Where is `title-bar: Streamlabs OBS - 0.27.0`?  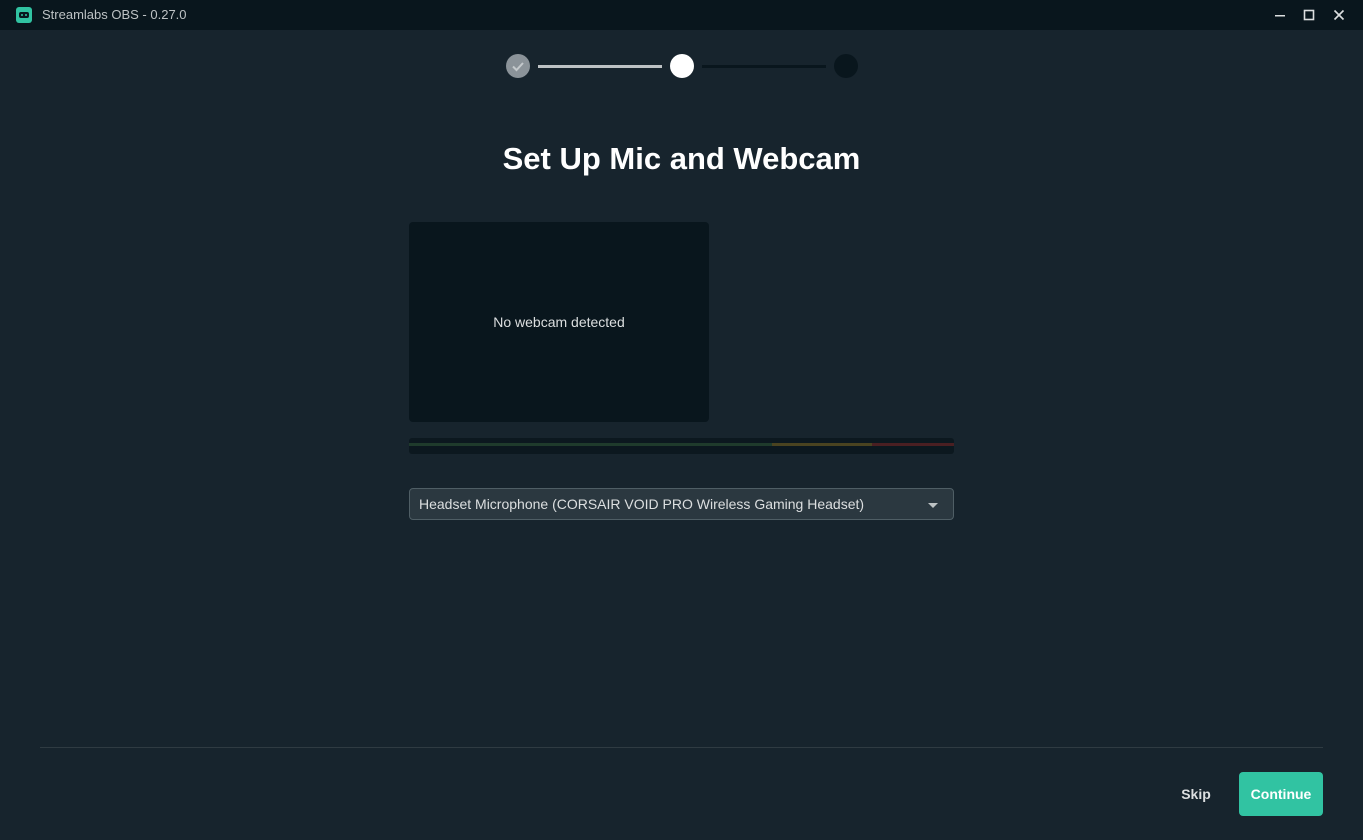 title-bar: Streamlabs OBS - 0.27.0 is located at coordinates (681, 15).